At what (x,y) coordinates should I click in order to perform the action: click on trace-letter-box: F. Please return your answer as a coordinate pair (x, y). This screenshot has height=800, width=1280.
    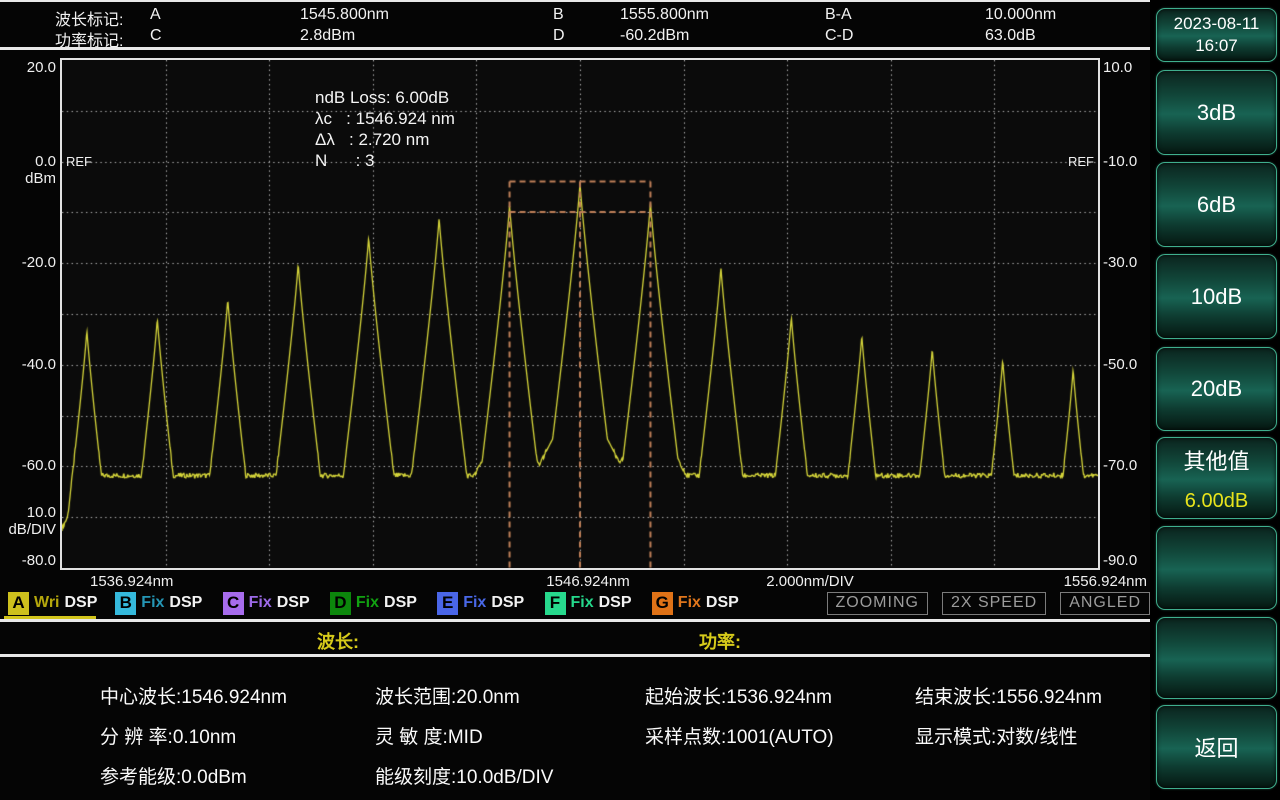
    Looking at the image, I should click on (555, 603).